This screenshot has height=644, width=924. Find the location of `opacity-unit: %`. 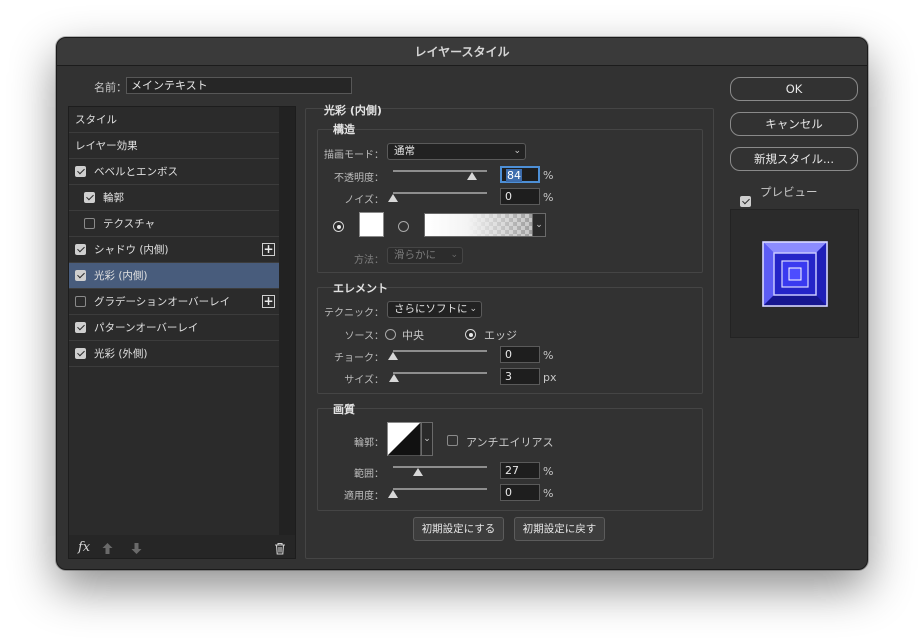

opacity-unit: % is located at coordinates (548, 175).